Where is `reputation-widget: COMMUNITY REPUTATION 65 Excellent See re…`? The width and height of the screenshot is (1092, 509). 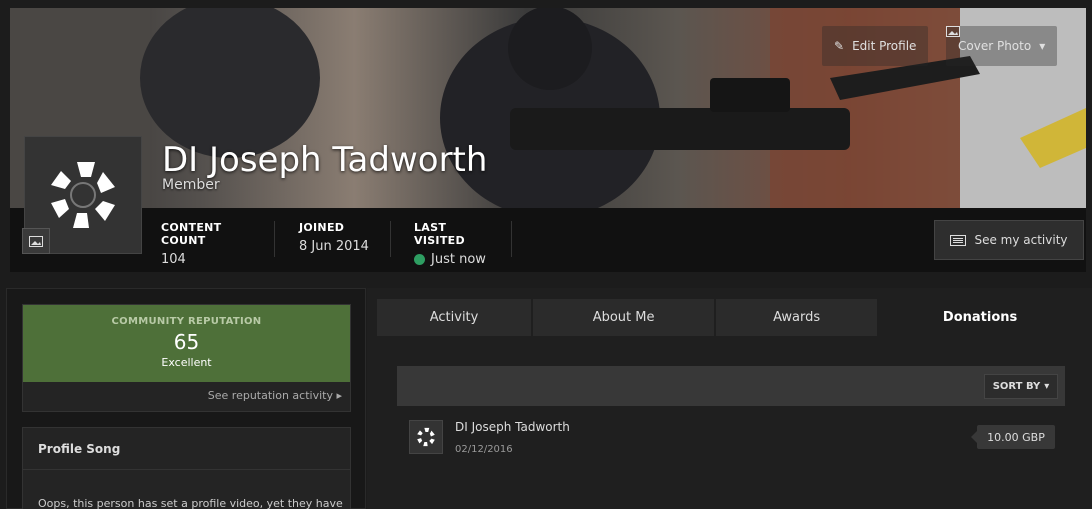
reputation-widget: COMMUNITY REPUTATION 65 Excellent See re… is located at coordinates (186, 358).